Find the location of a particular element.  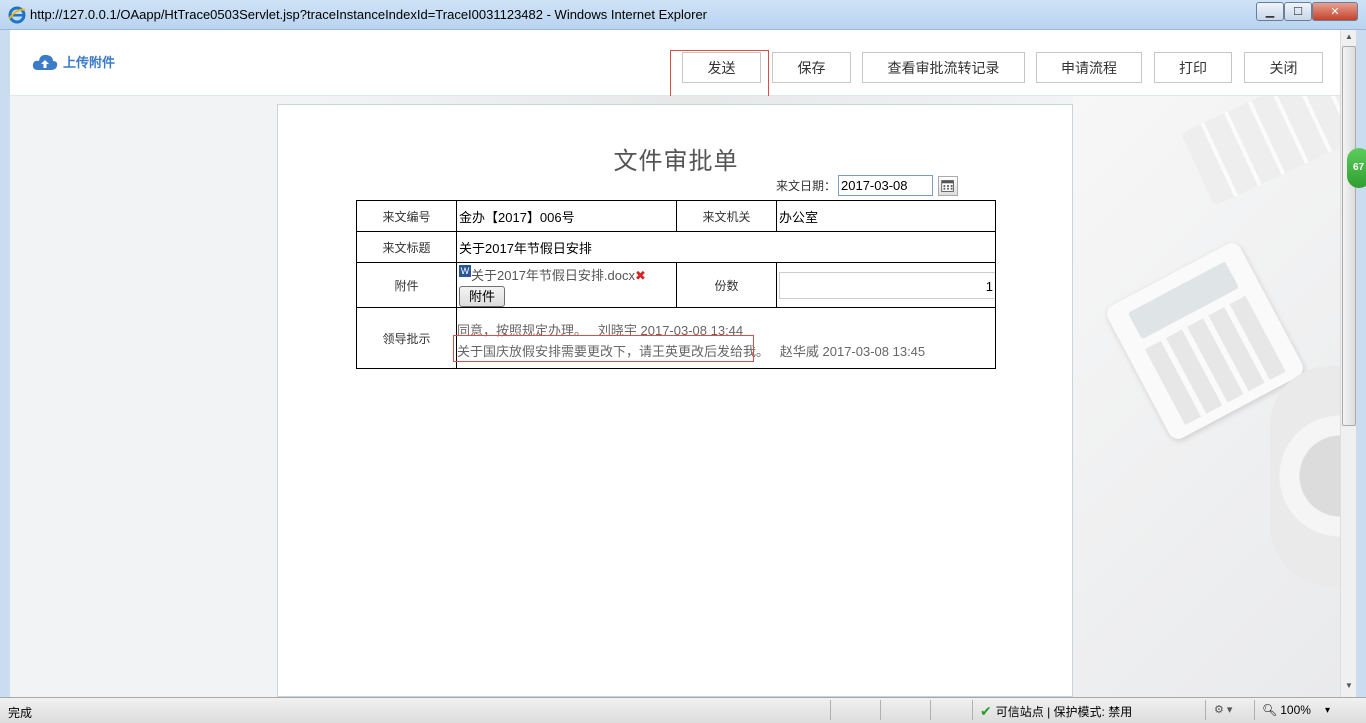

save-button: 保存 is located at coordinates (811, 67).